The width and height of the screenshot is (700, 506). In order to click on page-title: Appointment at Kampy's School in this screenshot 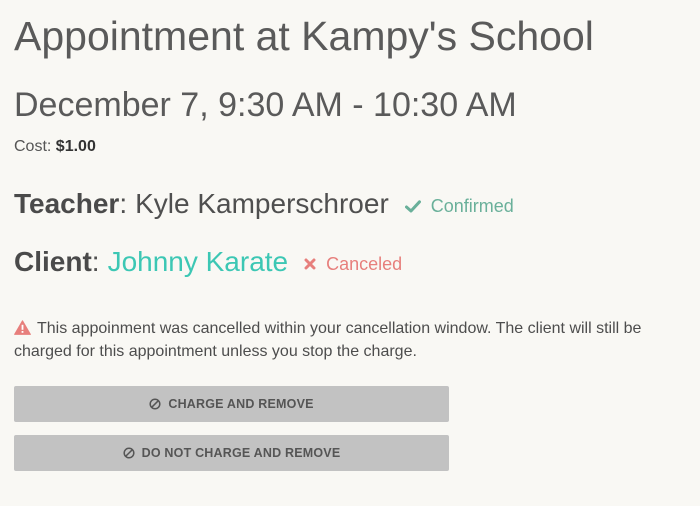, I will do `click(304, 36)`.